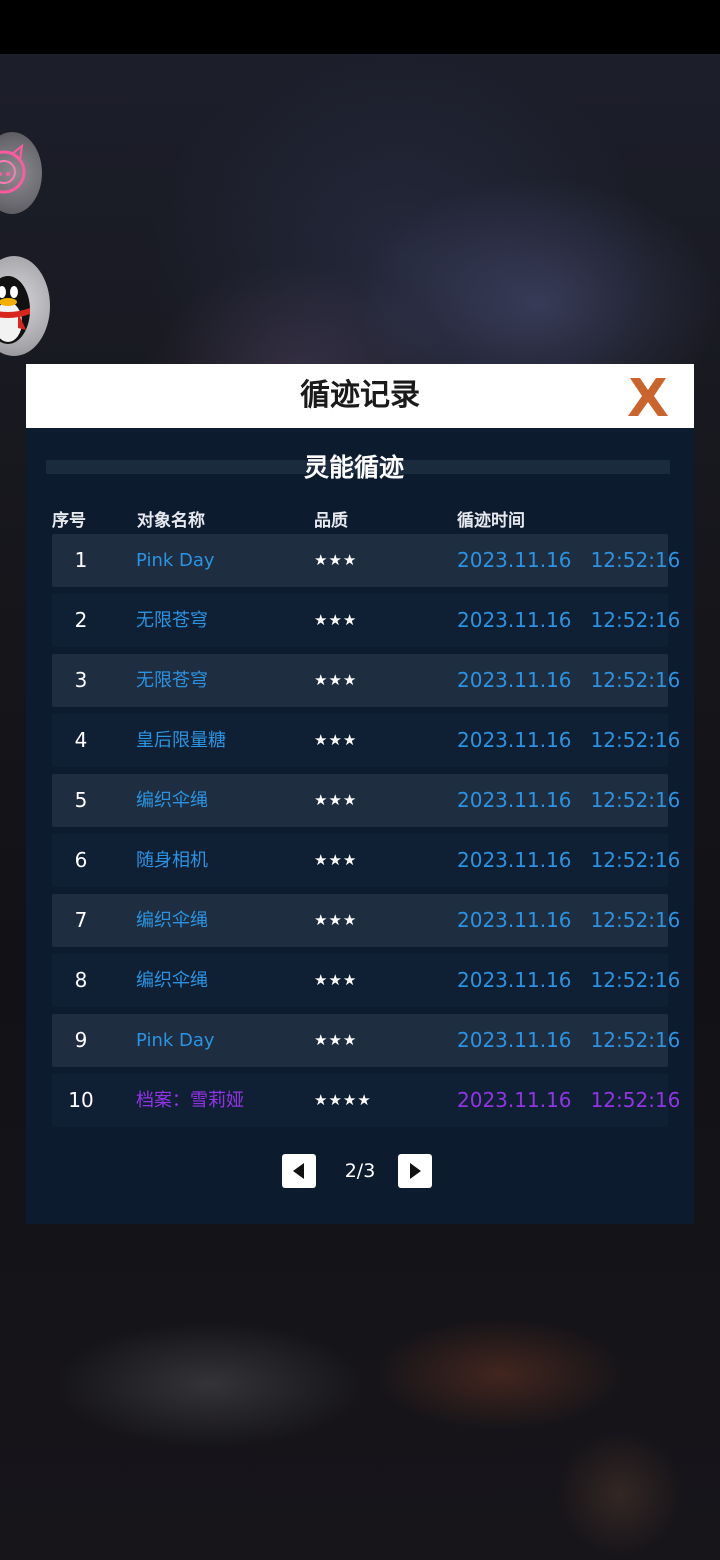 The height and width of the screenshot is (1560, 720). Describe the element at coordinates (331, 521) in the screenshot. I see `column-header-quality: 品质` at that location.